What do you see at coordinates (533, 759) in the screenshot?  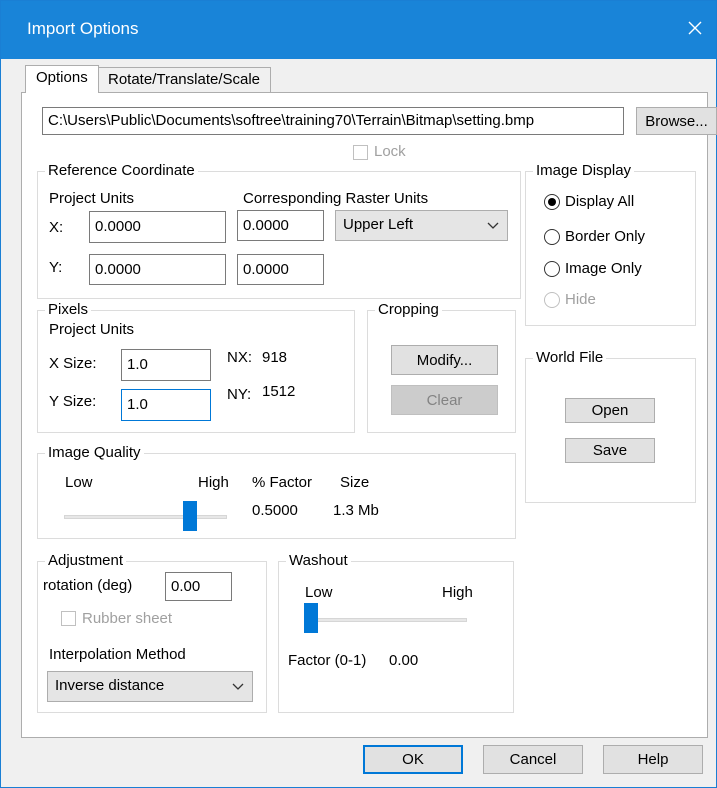 I see `cancel-button: Cancel` at bounding box center [533, 759].